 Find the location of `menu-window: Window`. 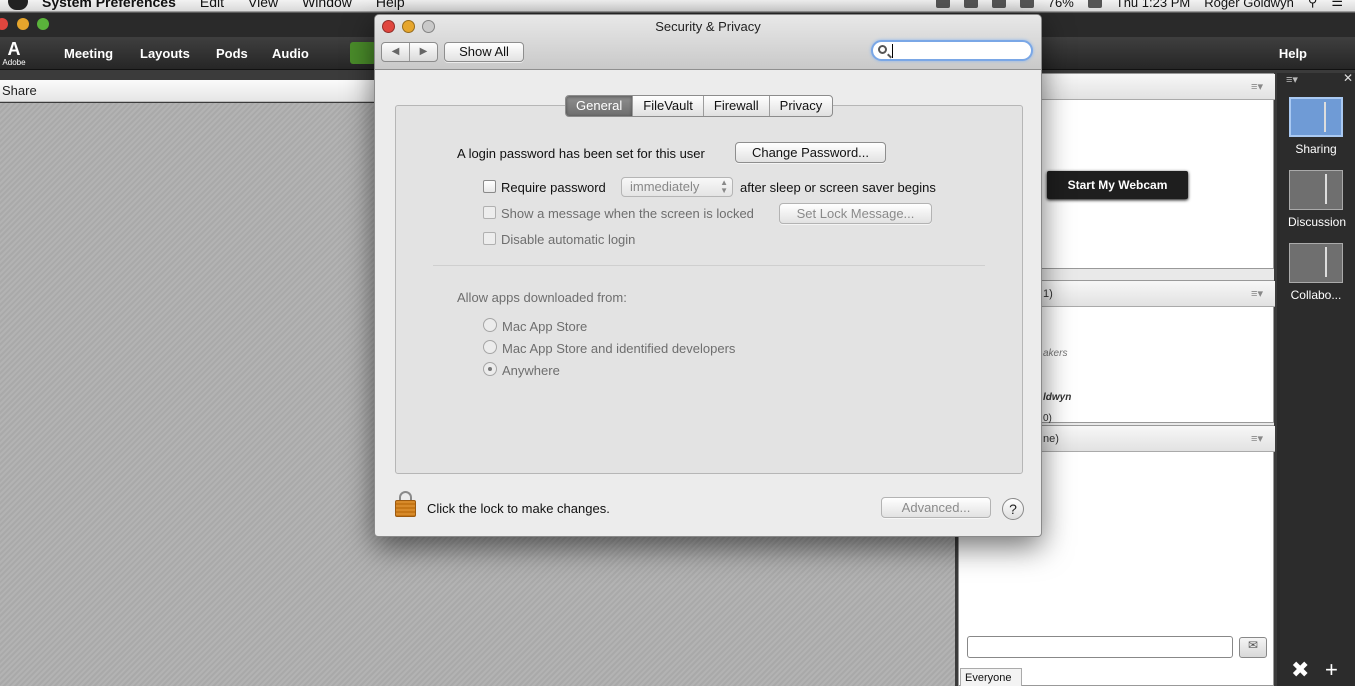

menu-window: Window is located at coordinates (327, 5).